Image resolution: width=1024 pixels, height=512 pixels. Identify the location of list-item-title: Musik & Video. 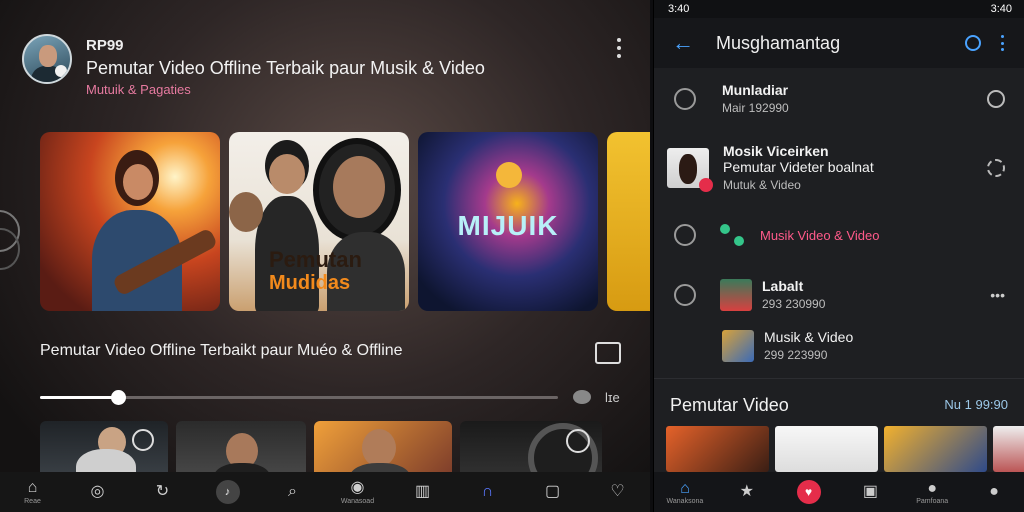
(809, 337).